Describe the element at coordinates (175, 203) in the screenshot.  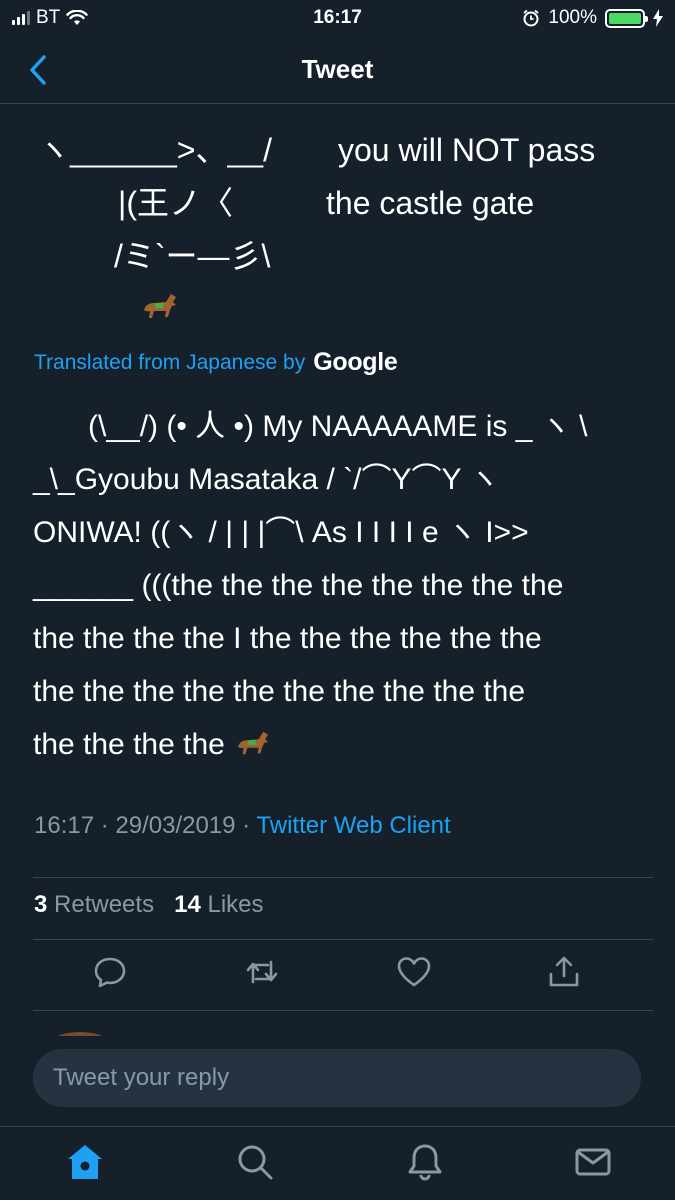
I see `ascii-line: |(王ノ〈` at that location.